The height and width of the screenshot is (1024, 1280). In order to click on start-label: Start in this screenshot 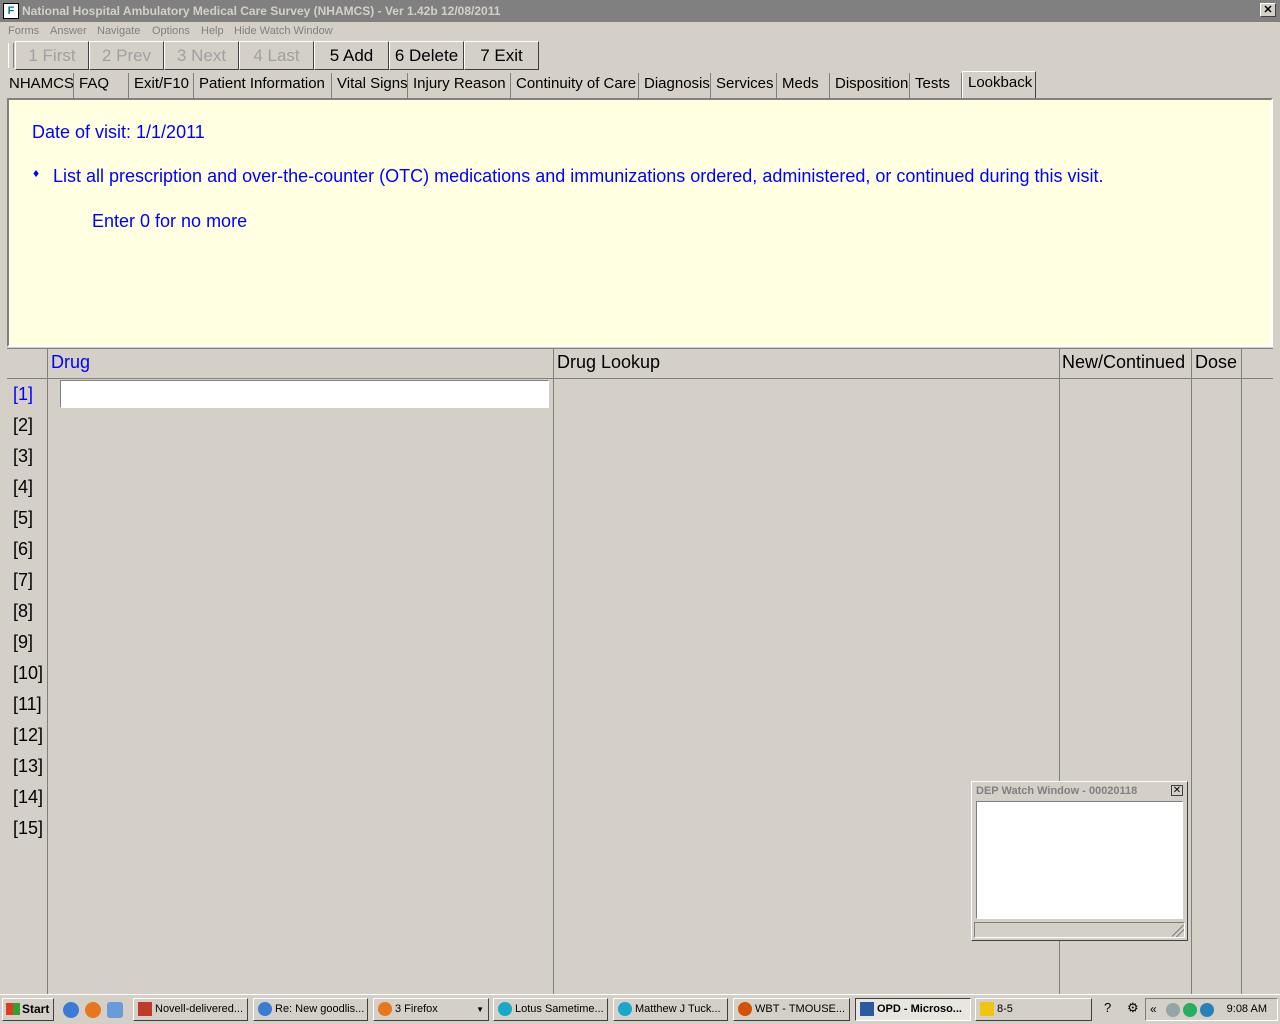, I will do `click(36, 1009)`.